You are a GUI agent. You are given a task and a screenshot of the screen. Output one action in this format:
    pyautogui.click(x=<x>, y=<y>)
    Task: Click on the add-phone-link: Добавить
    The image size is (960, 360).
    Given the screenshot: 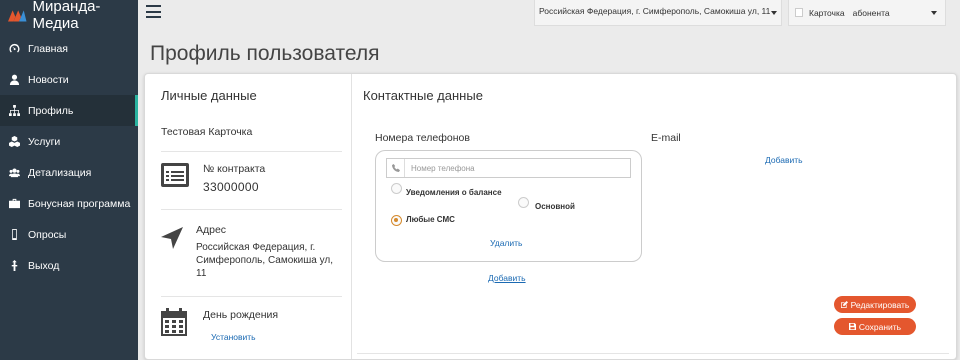 What is the action you would take?
    pyautogui.click(x=507, y=278)
    